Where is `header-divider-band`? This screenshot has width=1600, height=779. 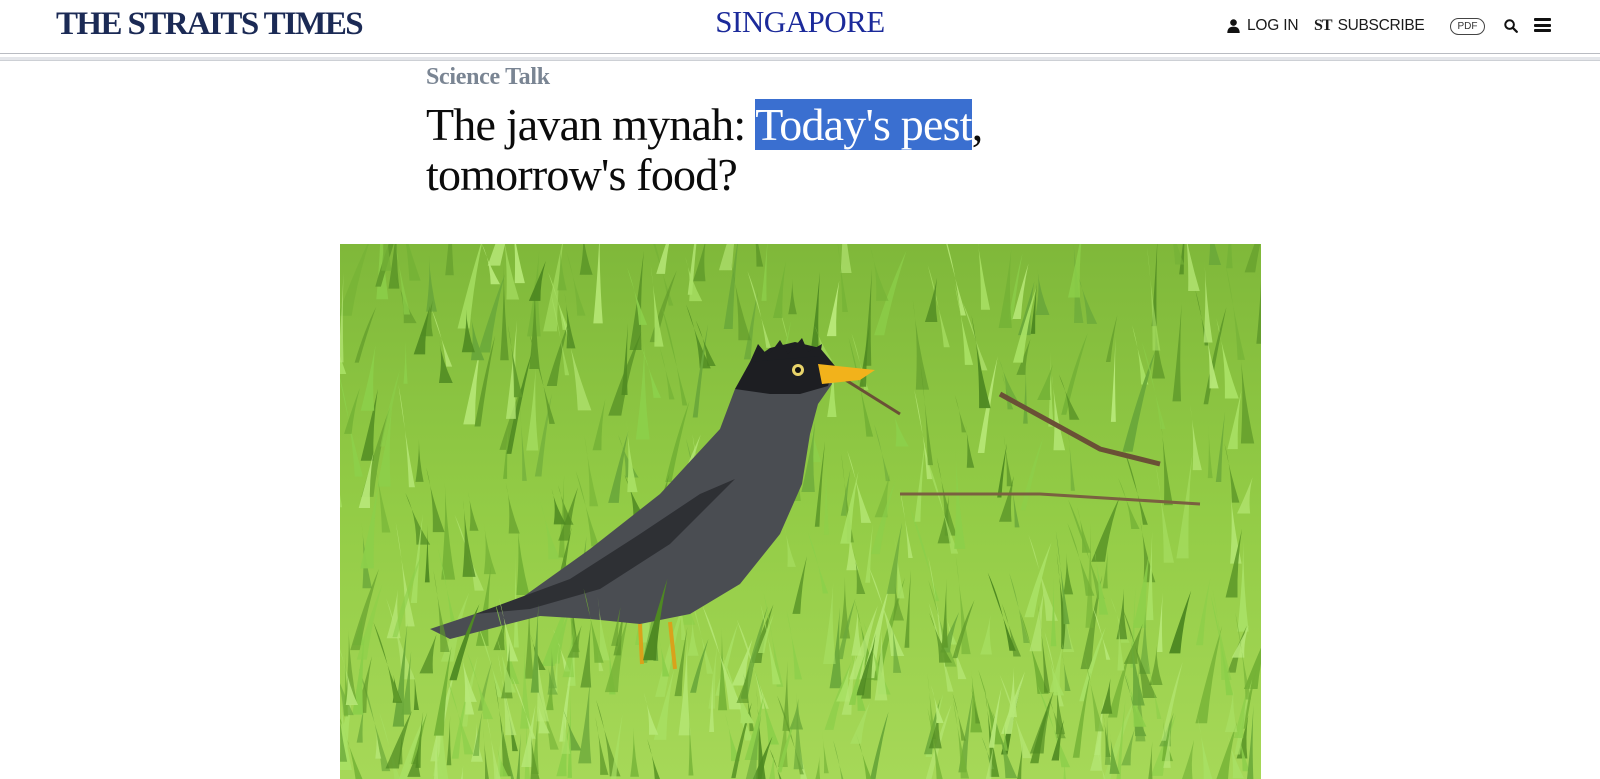 header-divider-band is located at coordinates (800, 59).